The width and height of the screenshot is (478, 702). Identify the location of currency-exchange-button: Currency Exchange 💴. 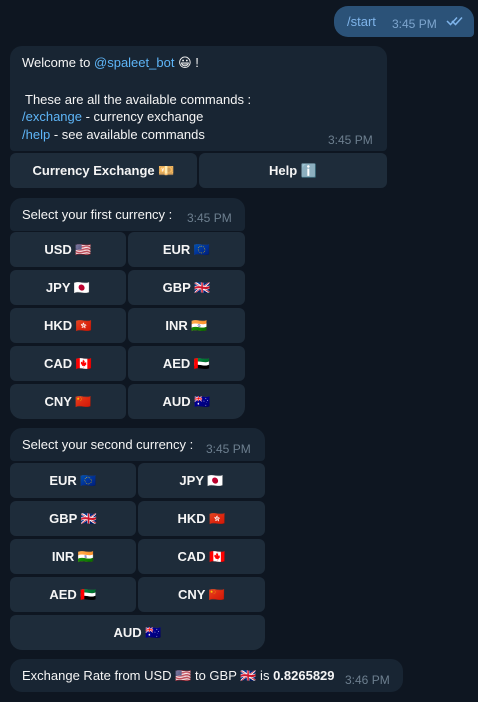
(103, 170).